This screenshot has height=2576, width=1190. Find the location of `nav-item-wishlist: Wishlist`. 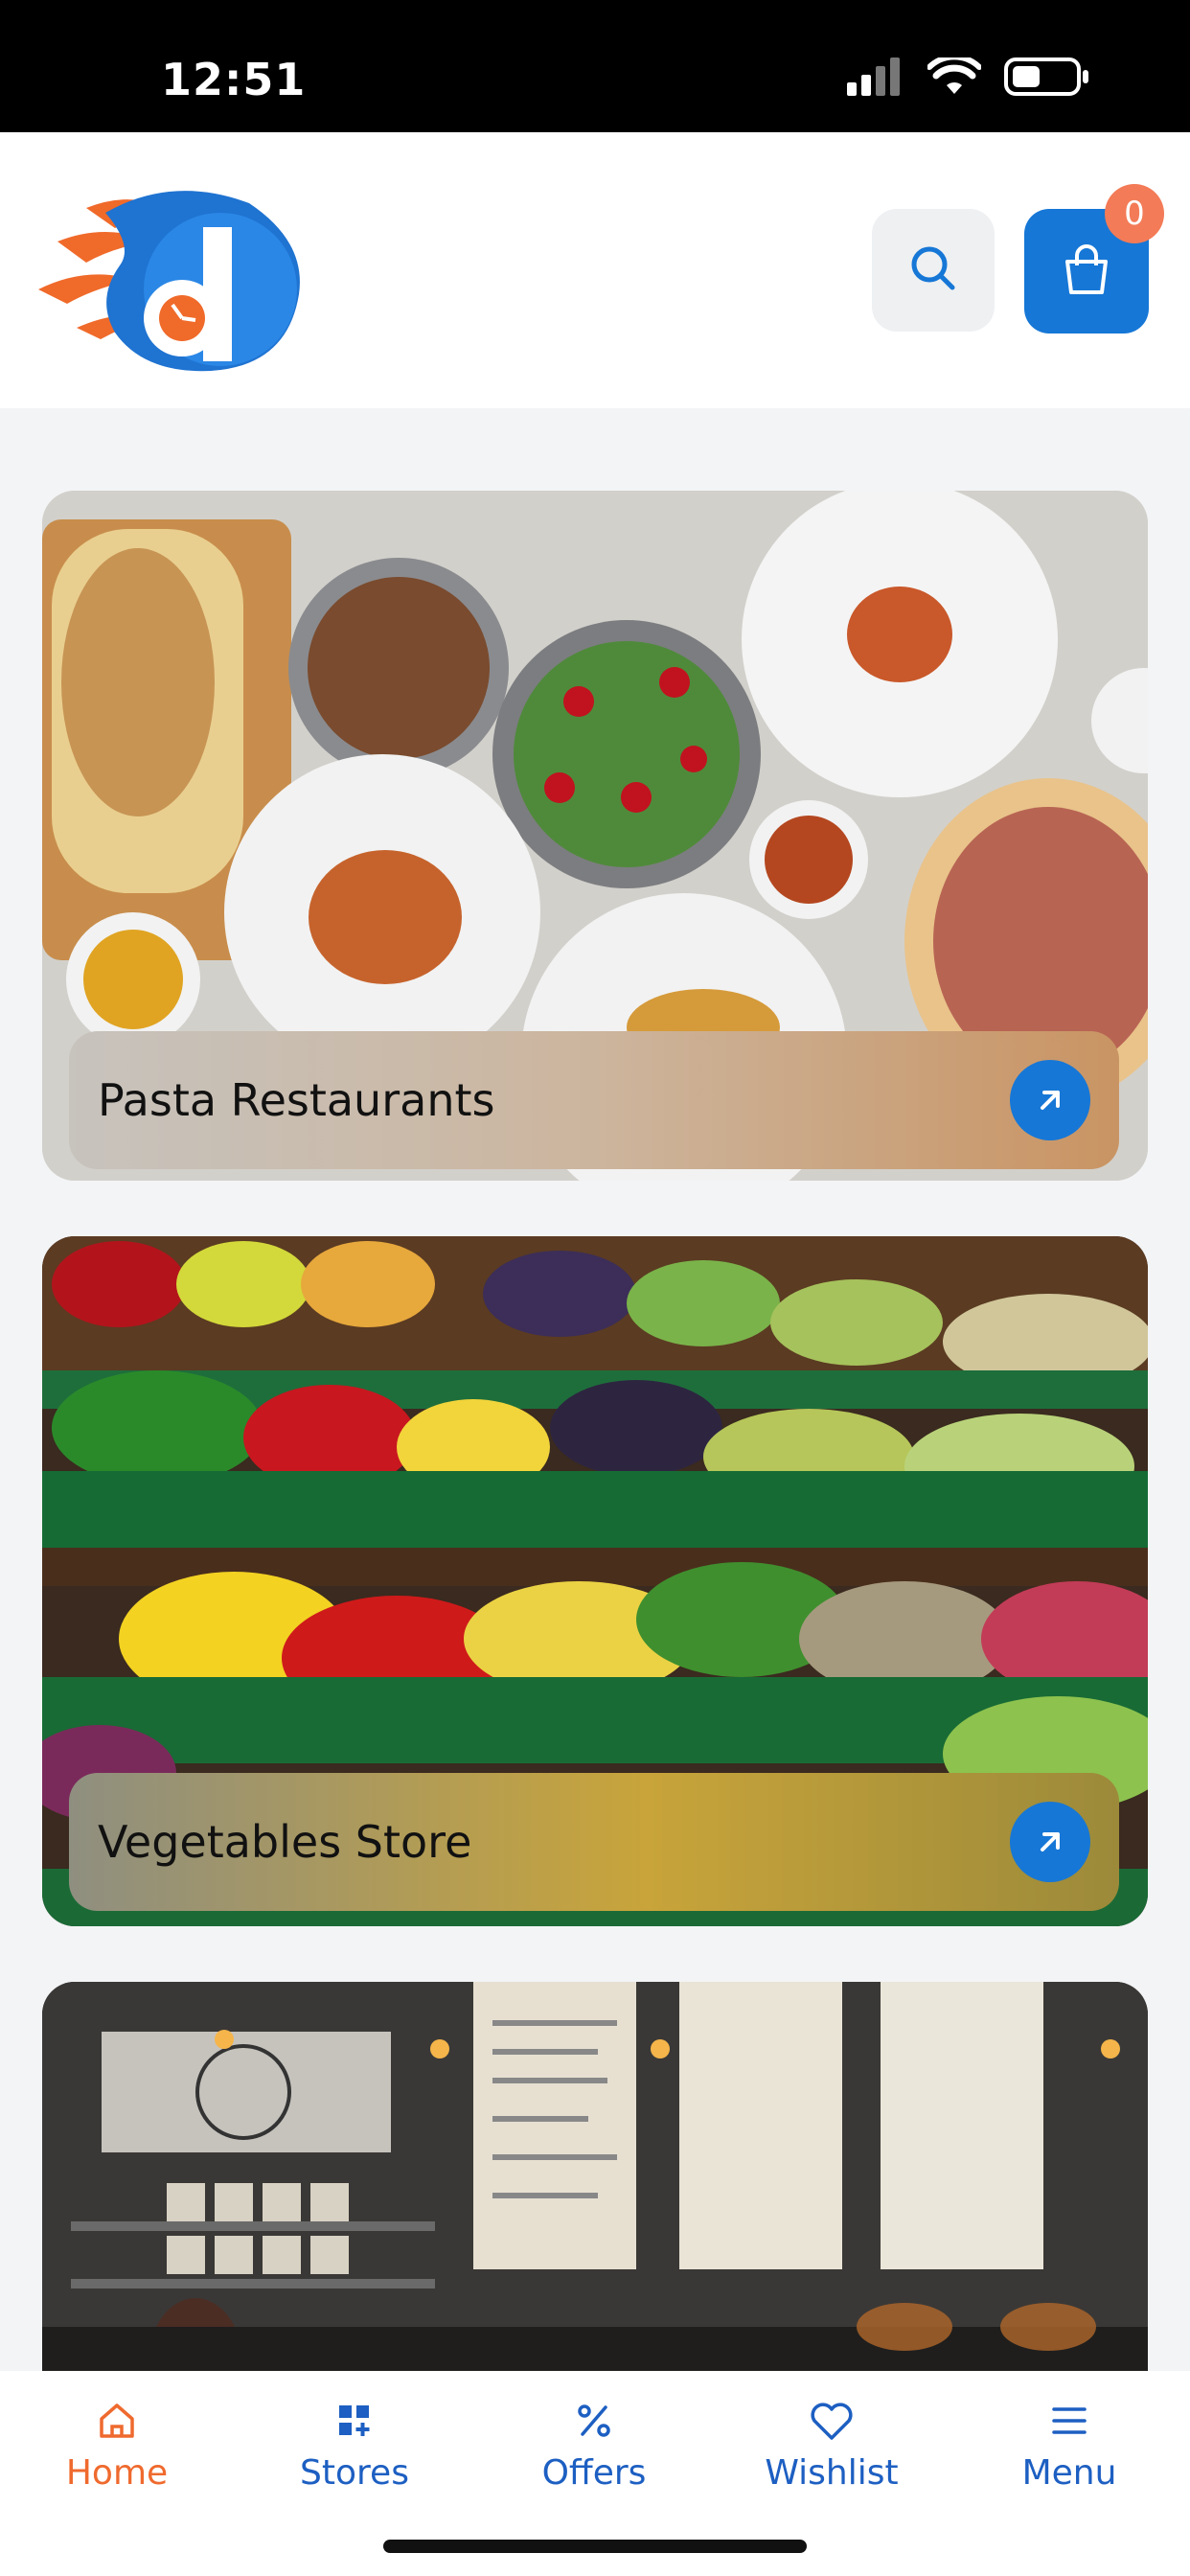

nav-item-wishlist: Wishlist is located at coordinates (832, 2446).